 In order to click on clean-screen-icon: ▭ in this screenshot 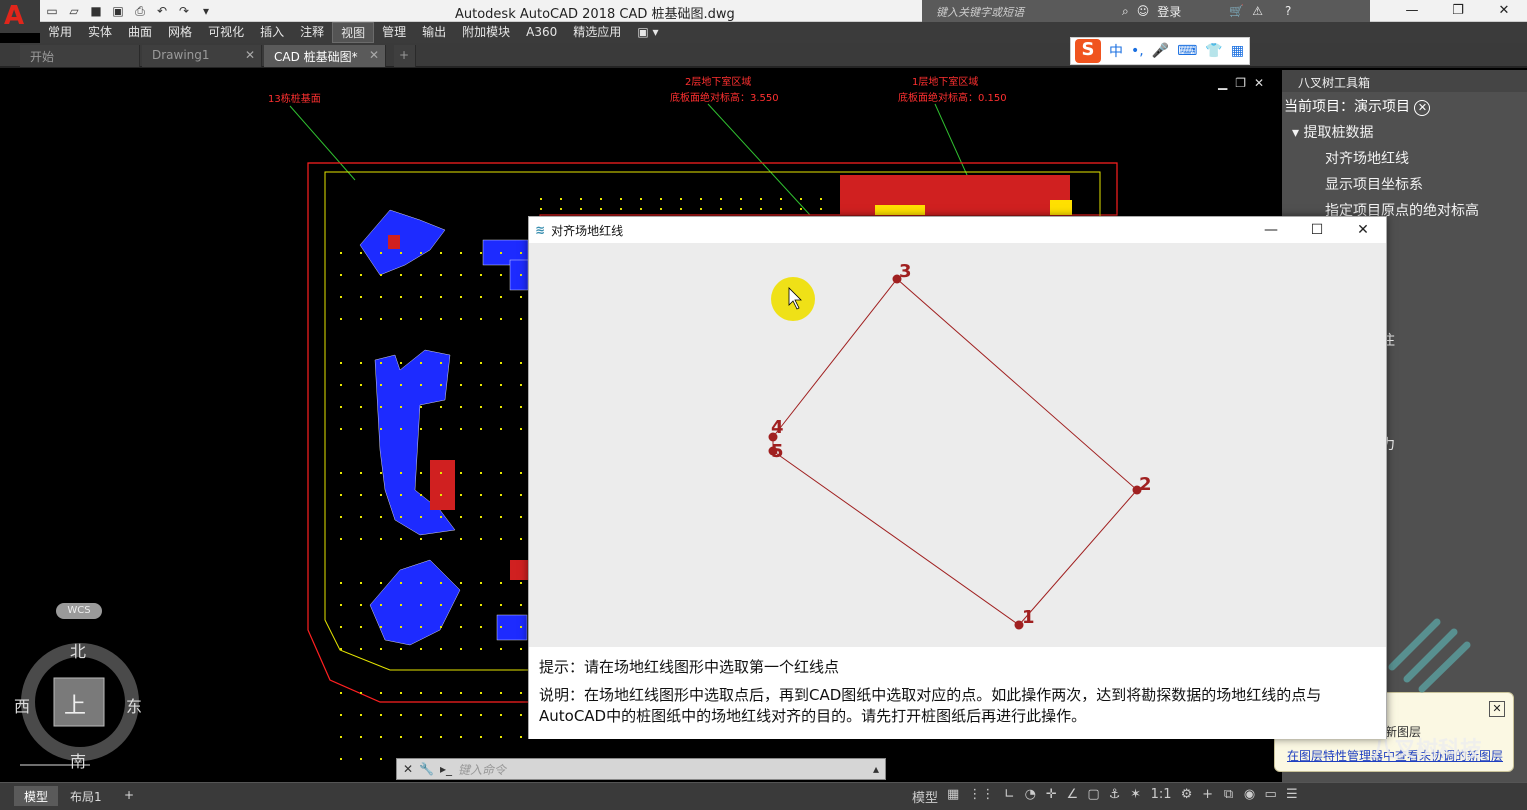, I will do `click(1271, 796)`.